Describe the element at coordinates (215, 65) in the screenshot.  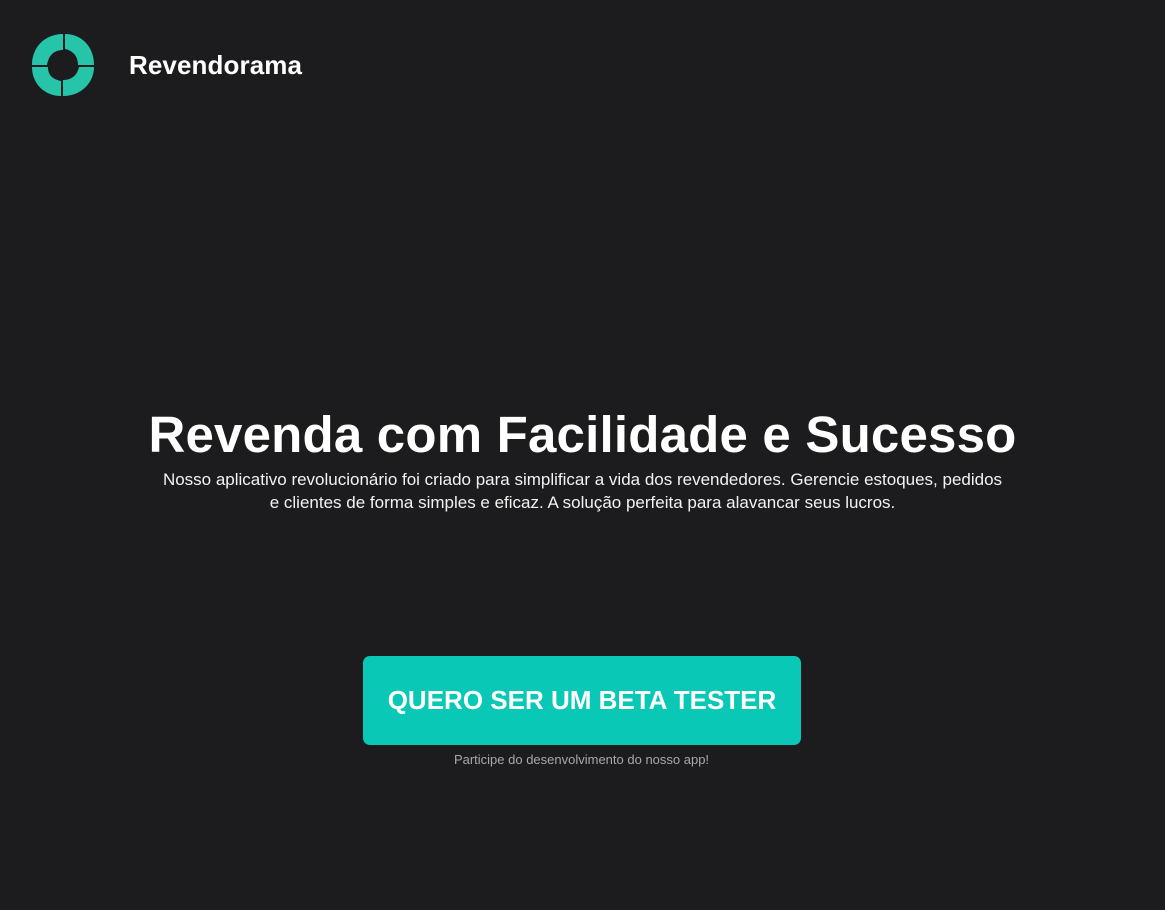
I see `brand-name: Revendorama` at that location.